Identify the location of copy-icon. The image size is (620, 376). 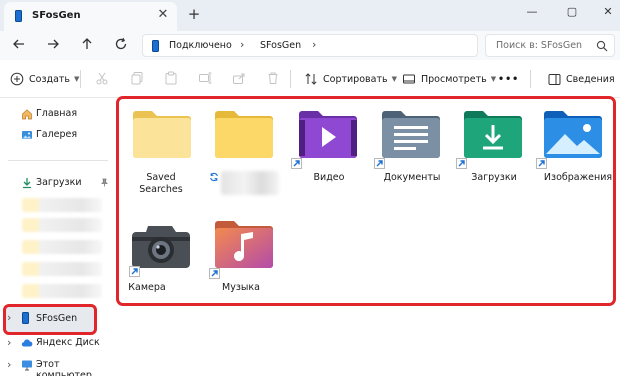
(137, 78).